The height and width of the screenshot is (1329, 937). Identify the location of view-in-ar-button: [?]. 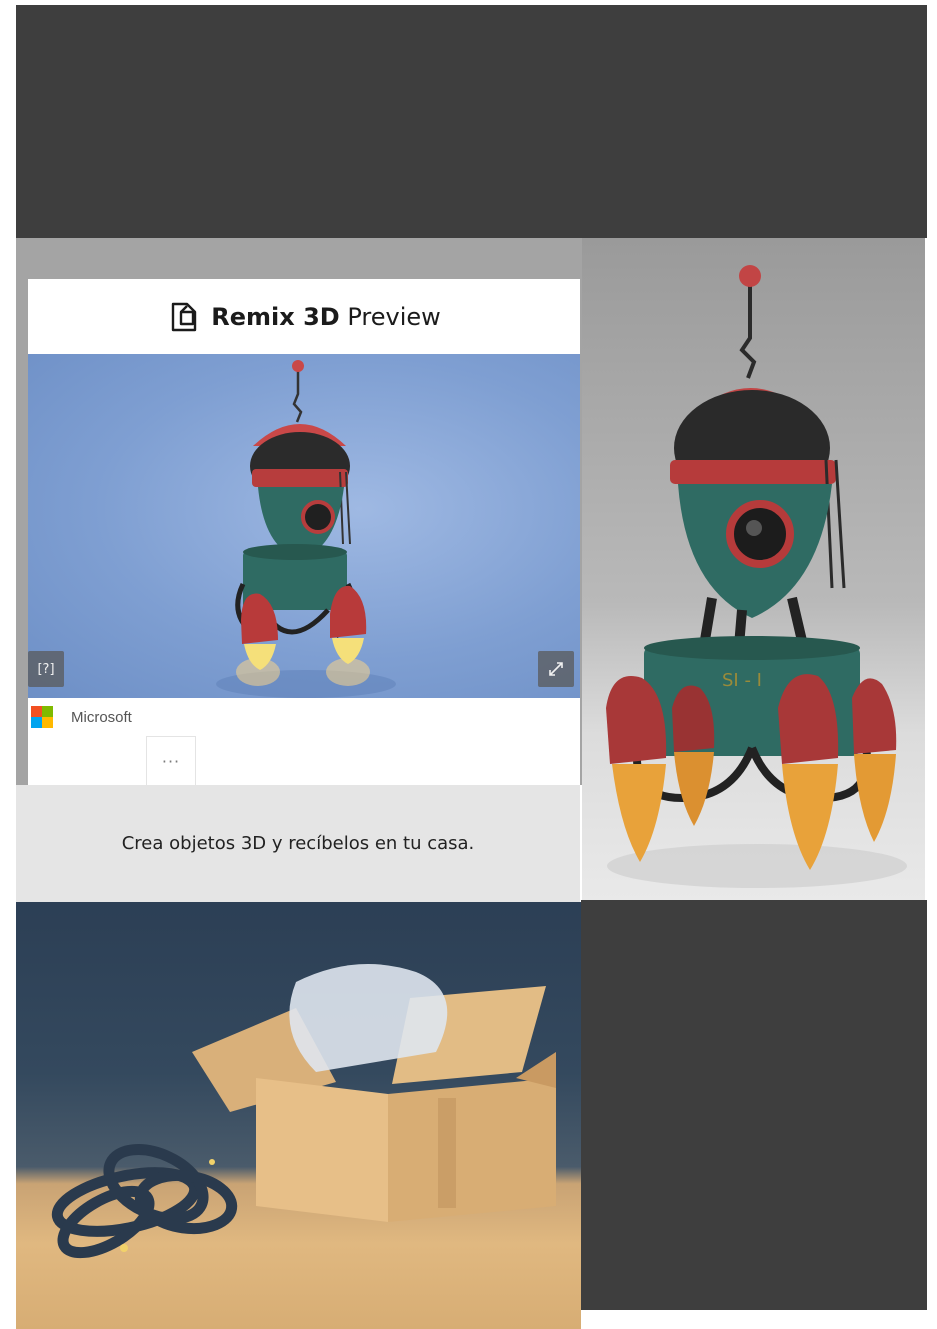
(46, 669).